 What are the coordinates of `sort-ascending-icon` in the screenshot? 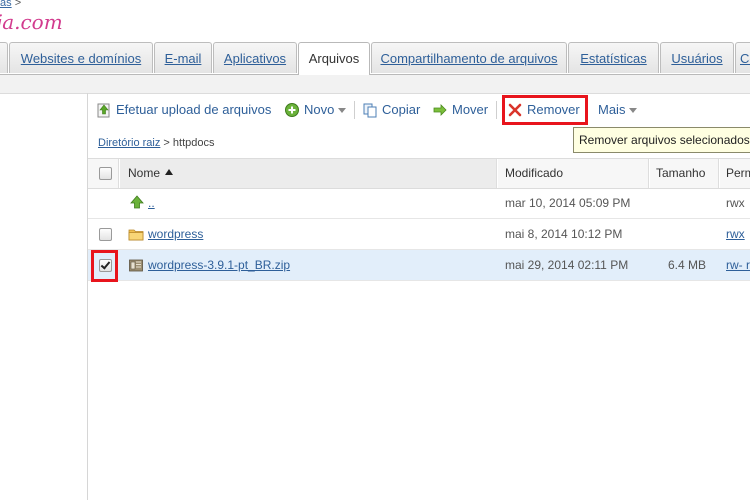 It's located at (169, 172).